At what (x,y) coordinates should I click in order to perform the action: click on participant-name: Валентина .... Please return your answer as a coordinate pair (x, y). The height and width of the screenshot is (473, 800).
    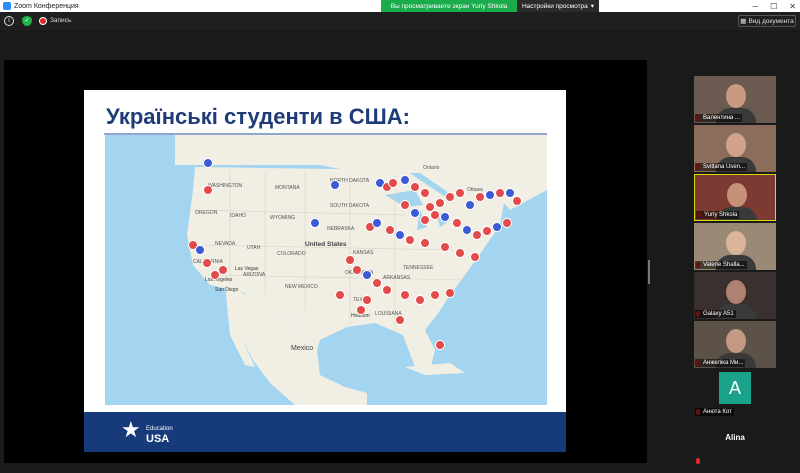
    Looking at the image, I should click on (718, 118).